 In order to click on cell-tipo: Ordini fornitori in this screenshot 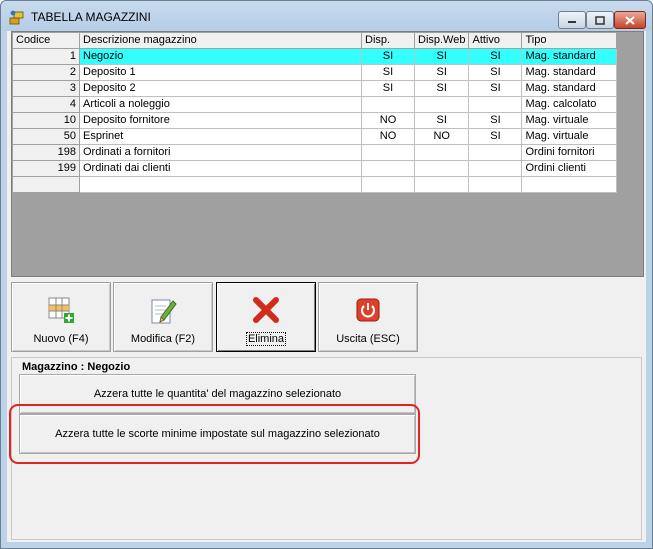, I will do `click(569, 152)`.